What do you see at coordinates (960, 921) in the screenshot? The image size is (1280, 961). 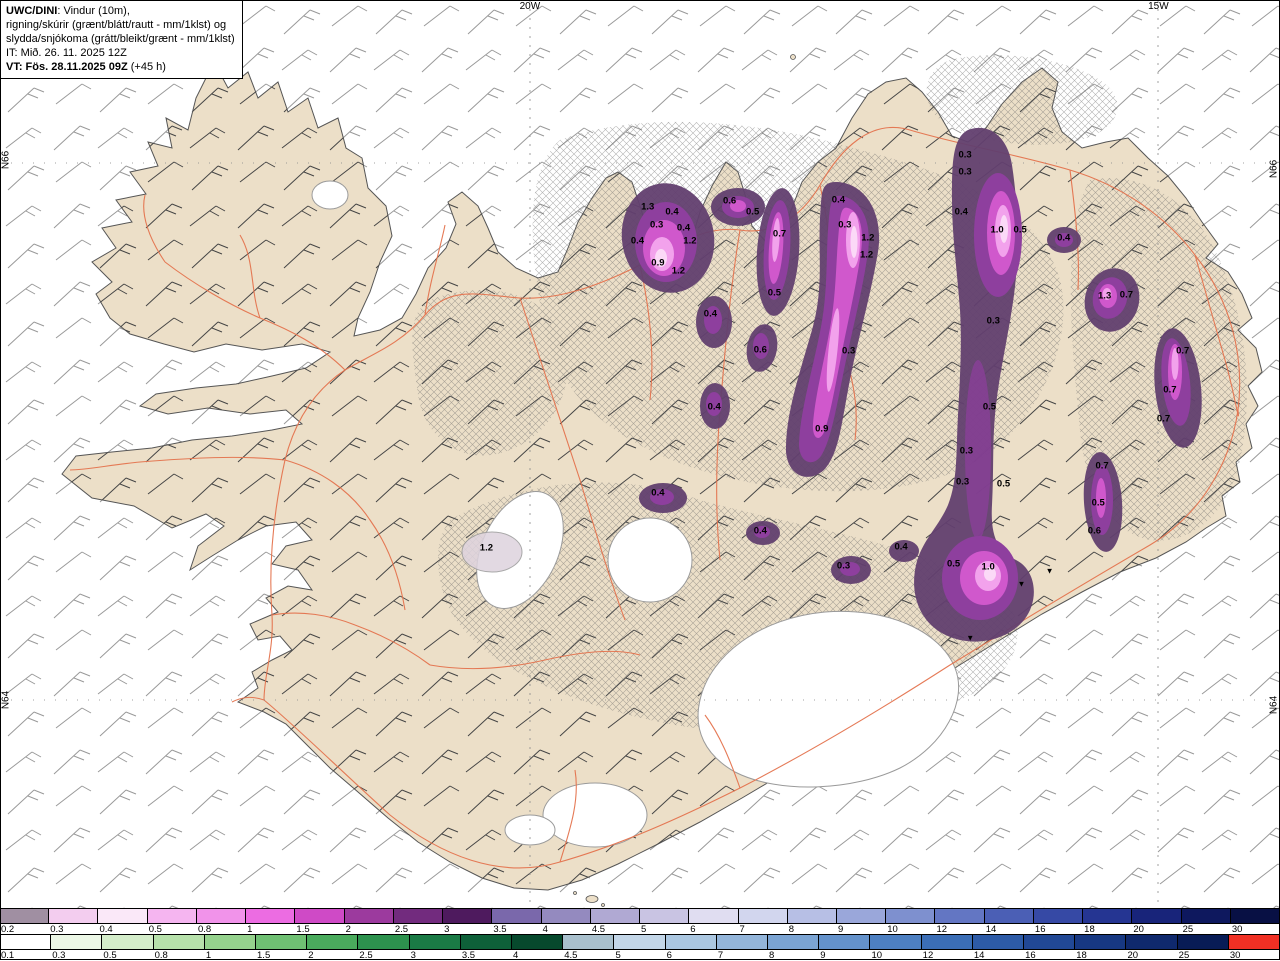 I see `colorbar-cell: 12` at bounding box center [960, 921].